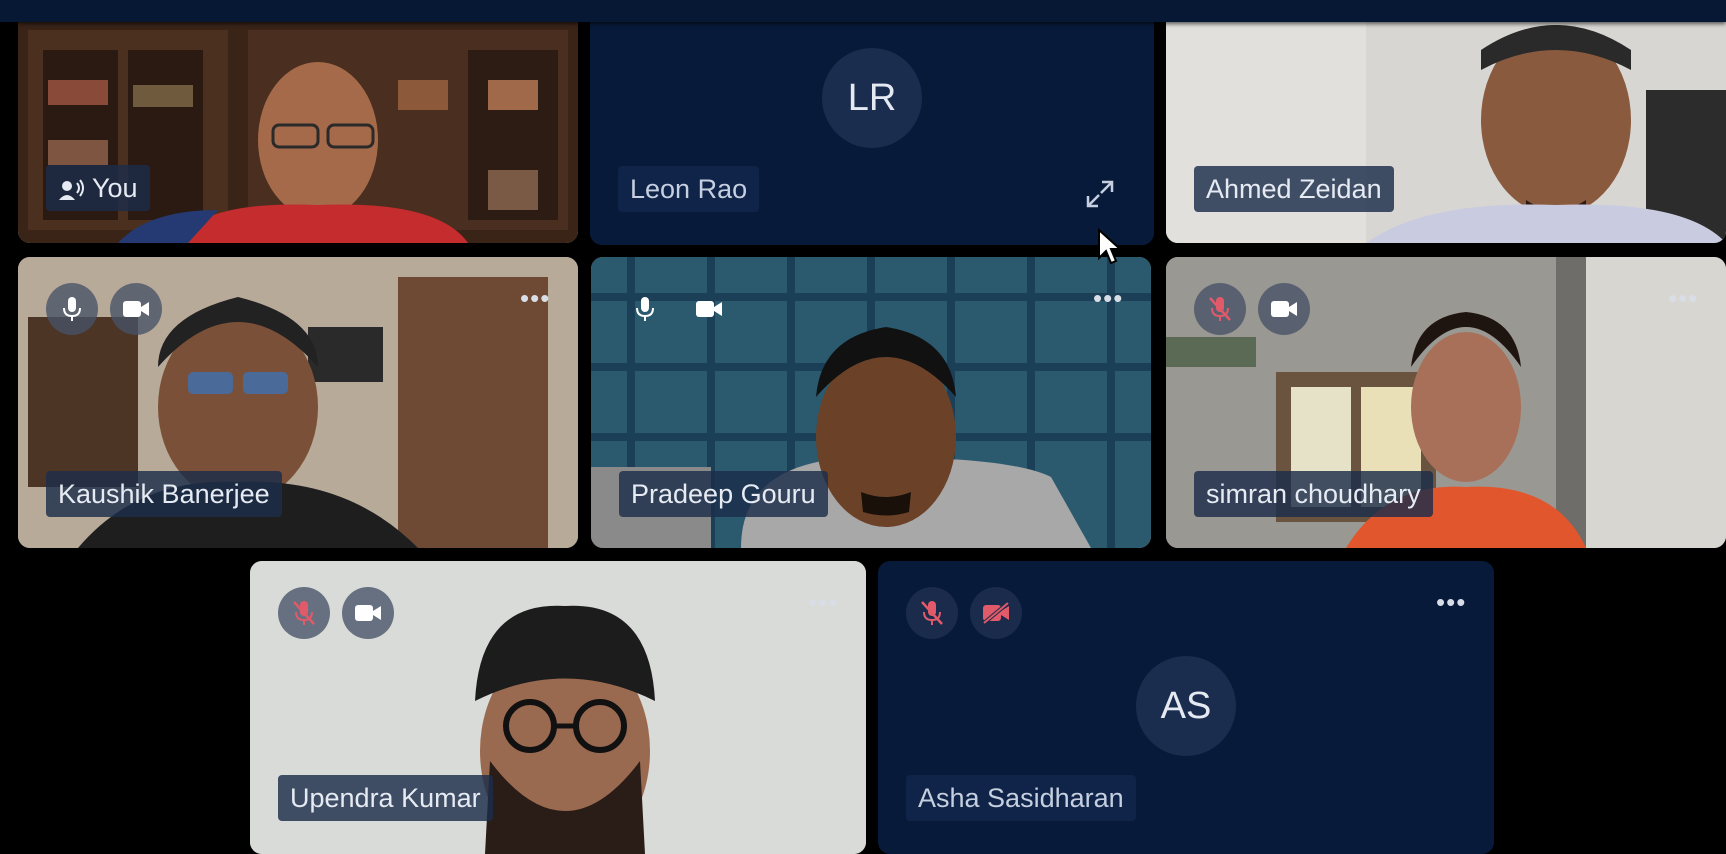  What do you see at coordinates (872, 98) in the screenshot?
I see `avatar-initials: LR` at bounding box center [872, 98].